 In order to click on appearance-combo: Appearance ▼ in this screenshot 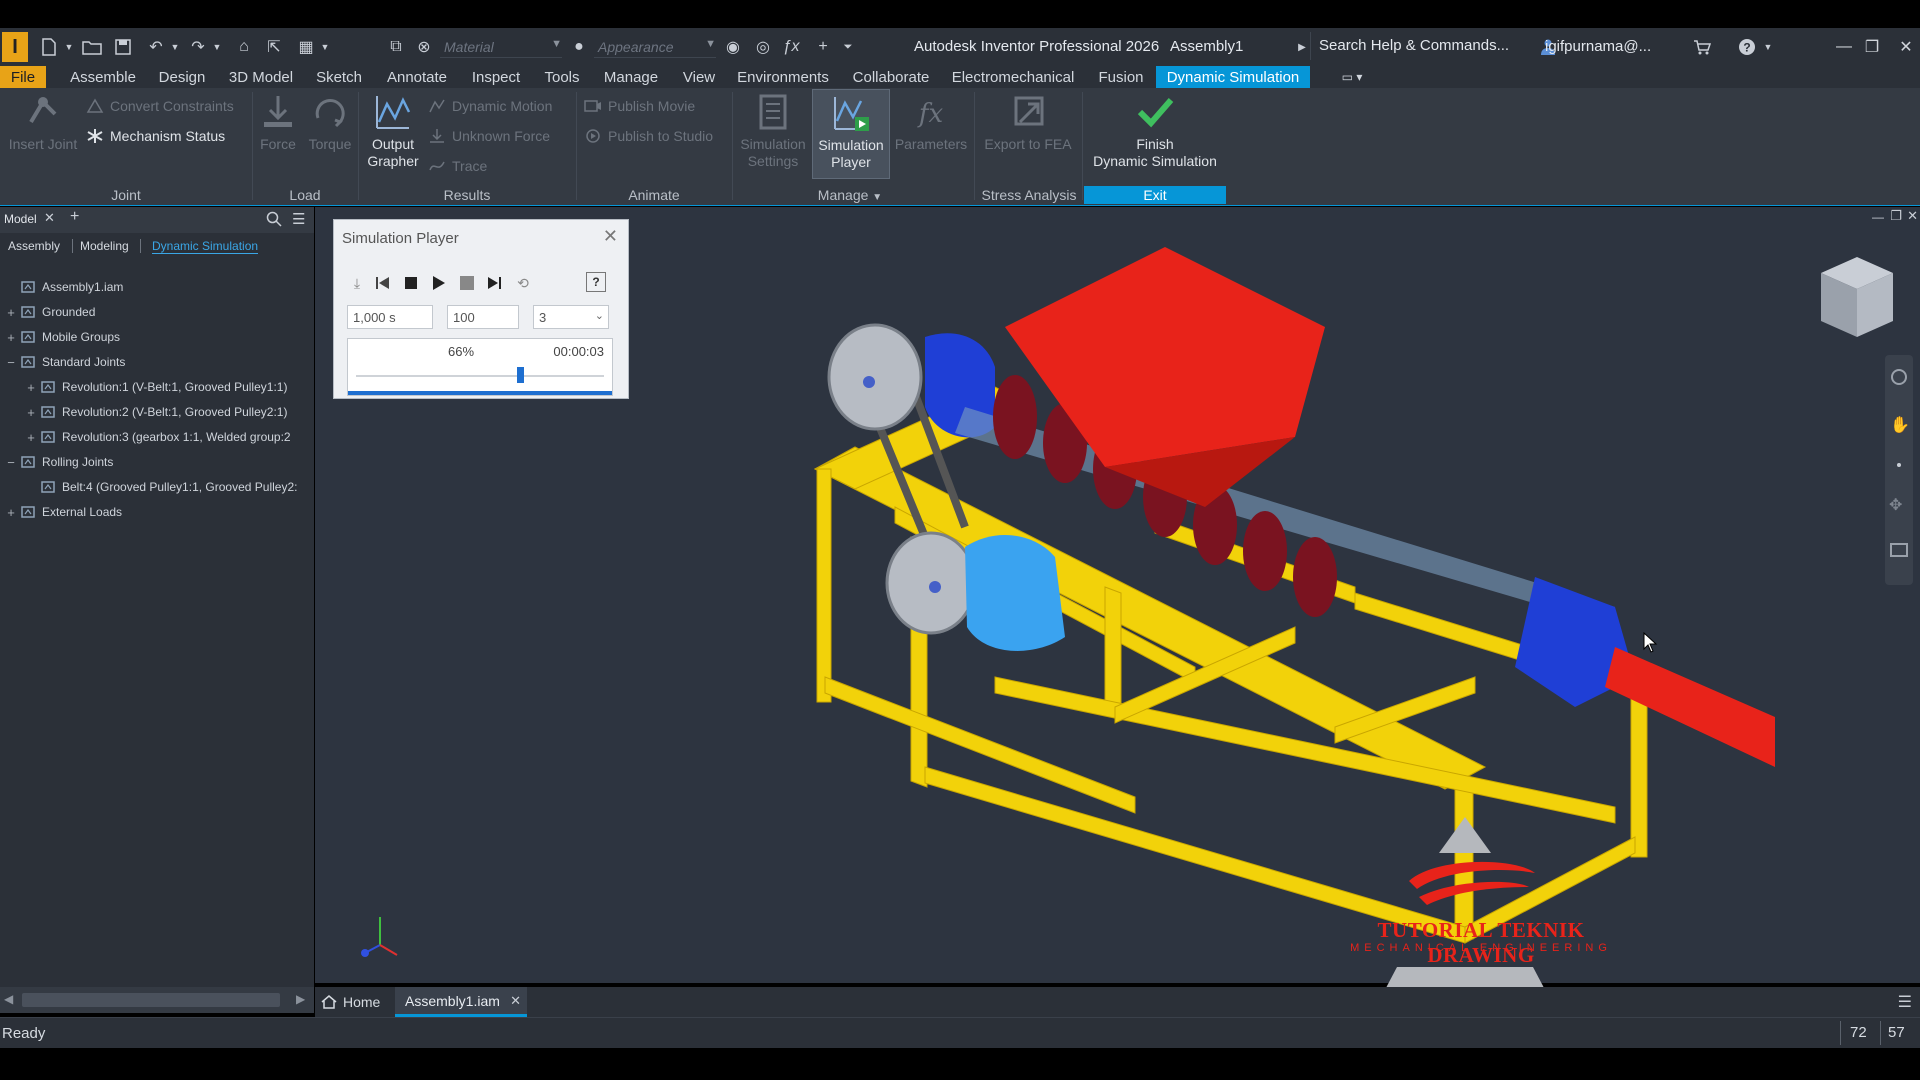, I will do `click(655, 47)`.